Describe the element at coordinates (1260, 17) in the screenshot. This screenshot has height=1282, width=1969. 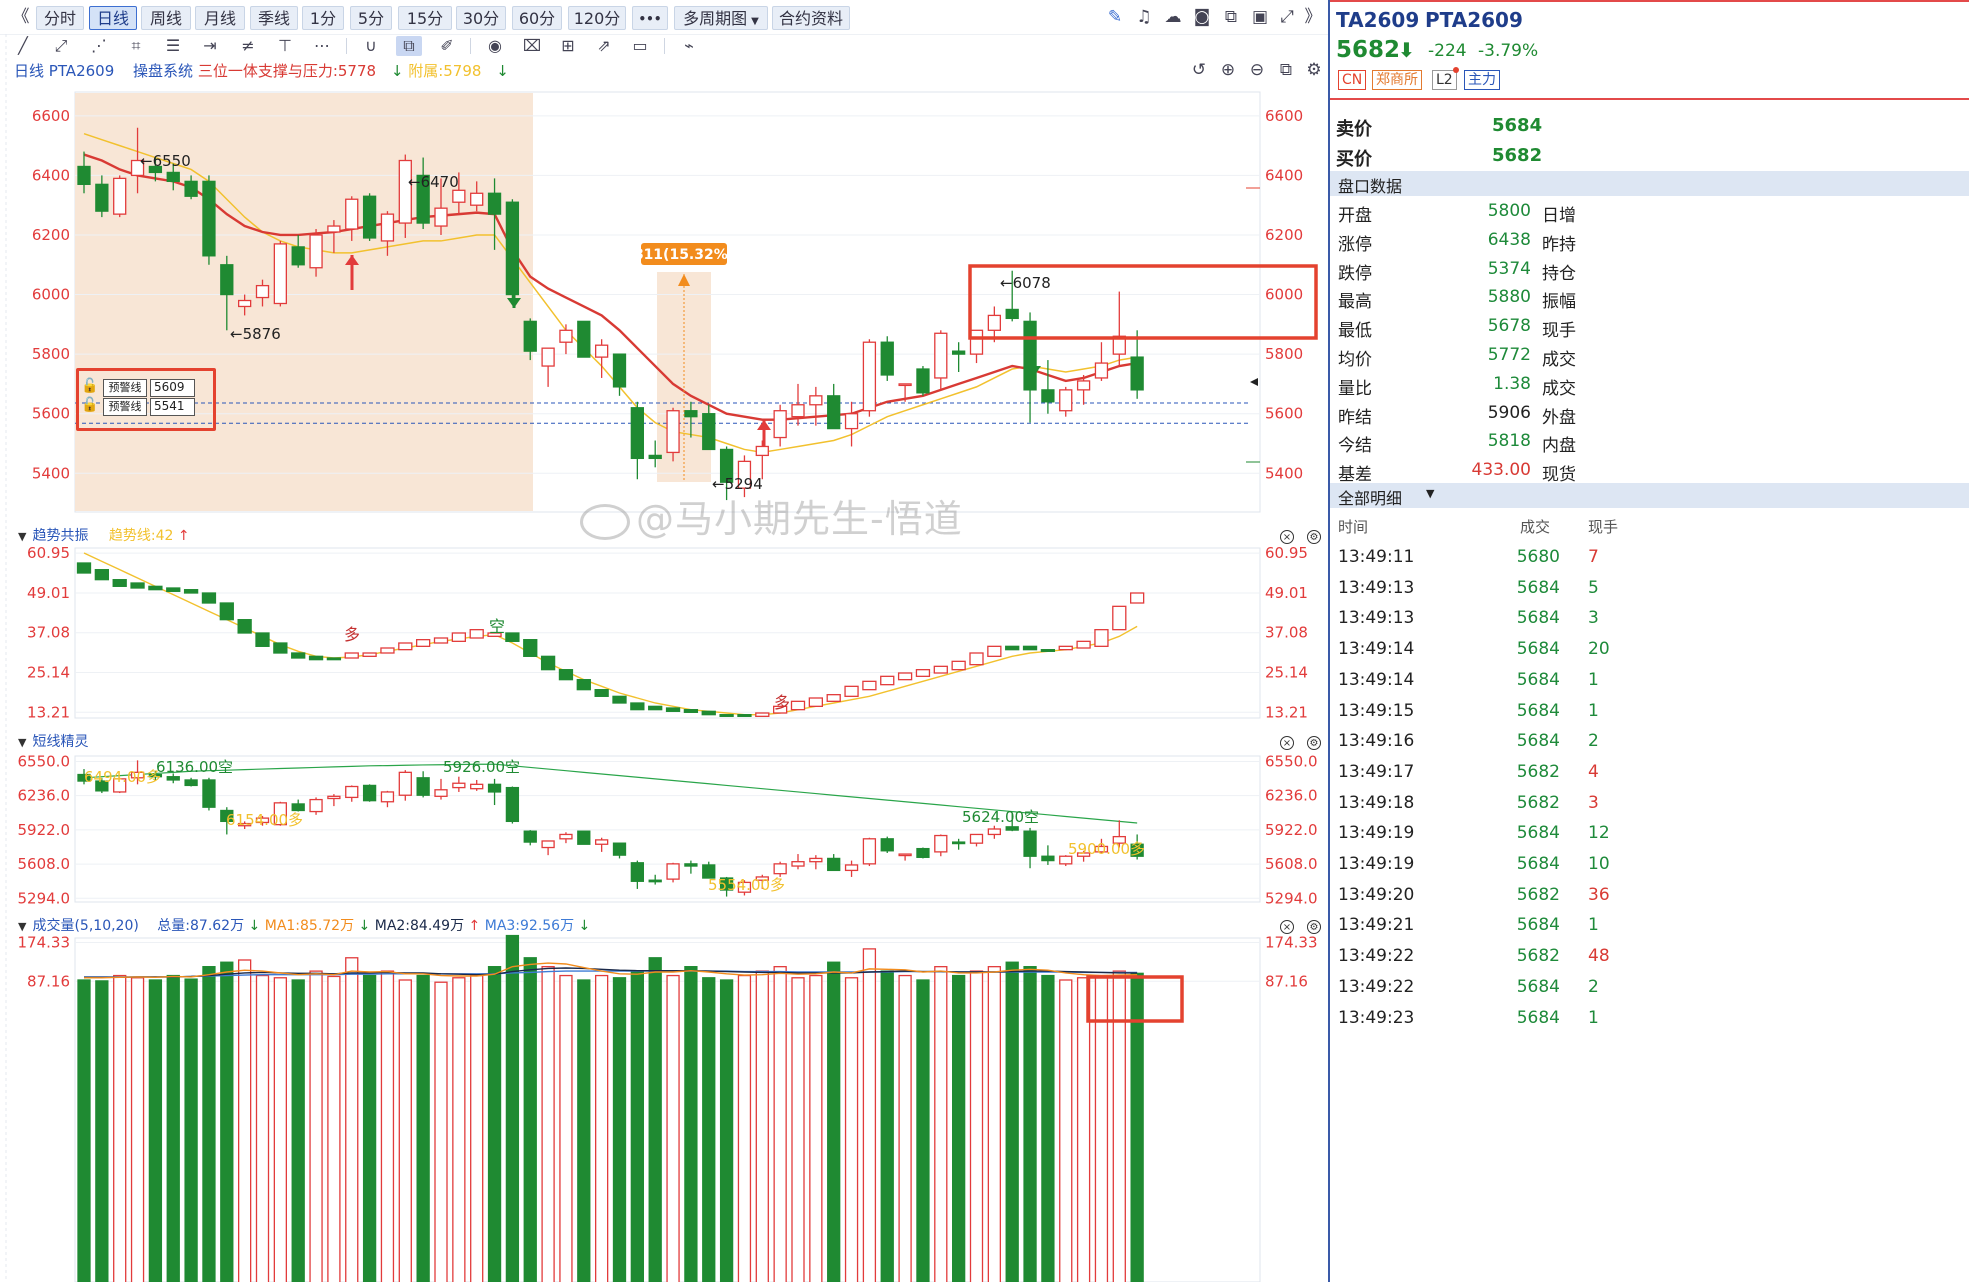
I see `monitor-icon: ▣` at that location.